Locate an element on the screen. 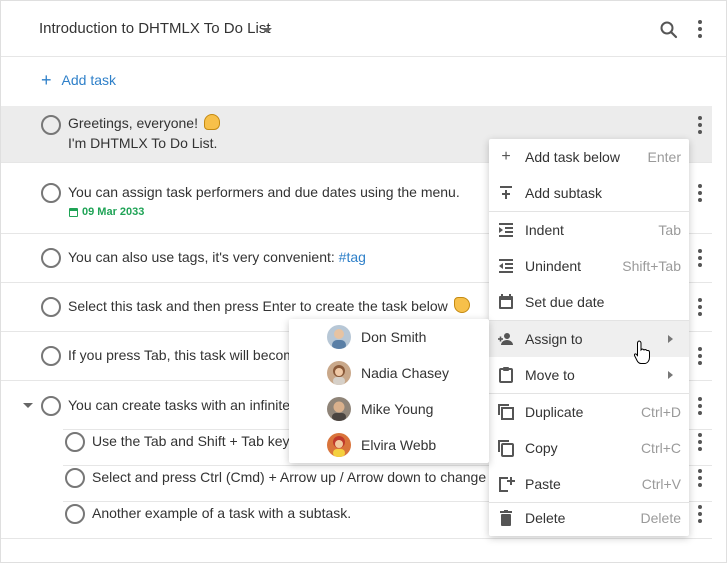 This screenshot has height=563, width=727. task-text: You can create tasks with an infinite is located at coordinates (179, 405).